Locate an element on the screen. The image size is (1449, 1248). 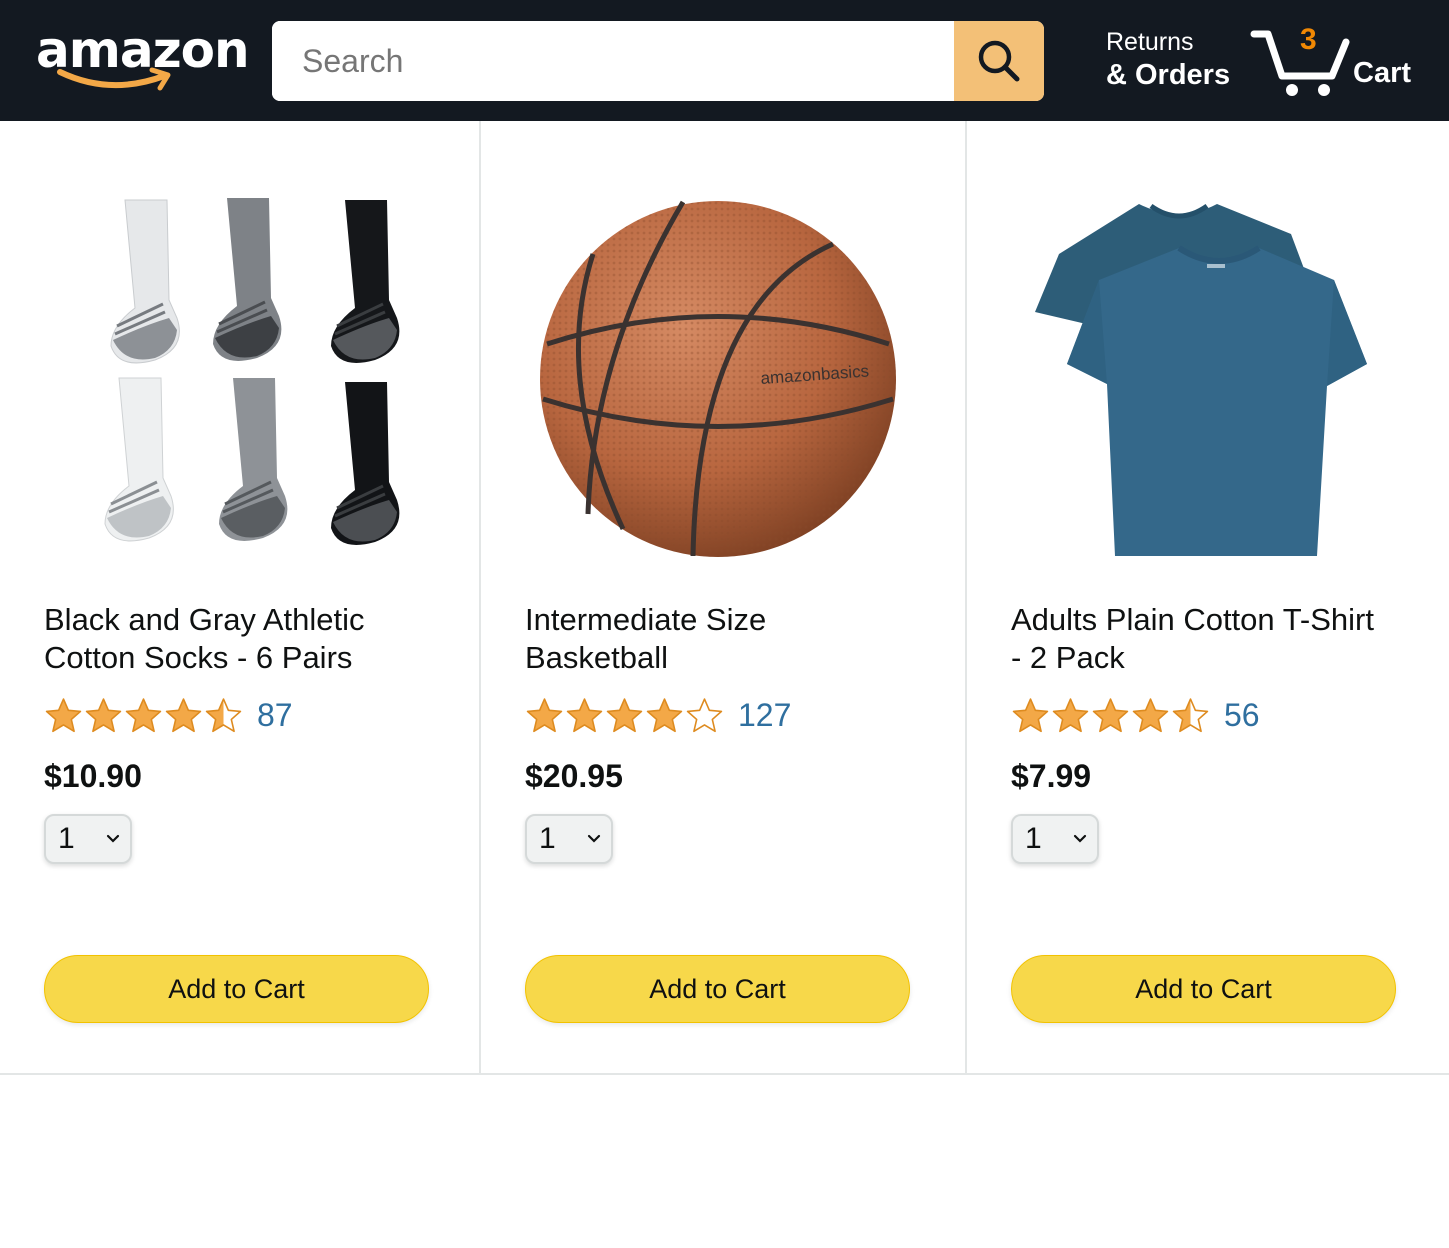
orders-label: & Orders is located at coordinates (1168, 75).